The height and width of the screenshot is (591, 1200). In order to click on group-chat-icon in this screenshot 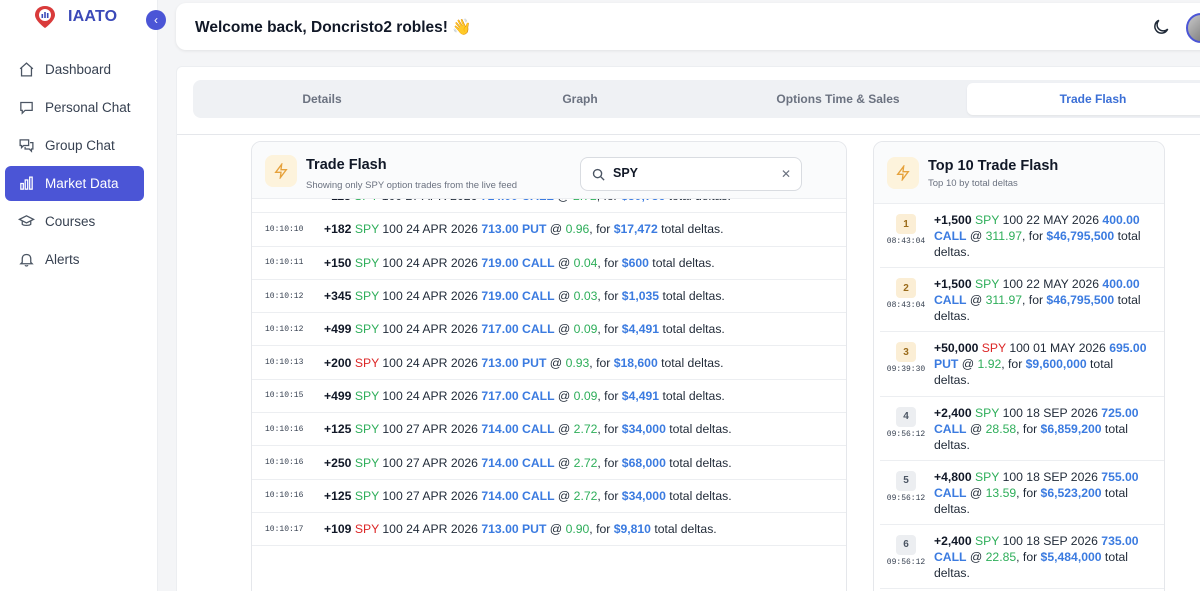, I will do `click(26, 146)`.